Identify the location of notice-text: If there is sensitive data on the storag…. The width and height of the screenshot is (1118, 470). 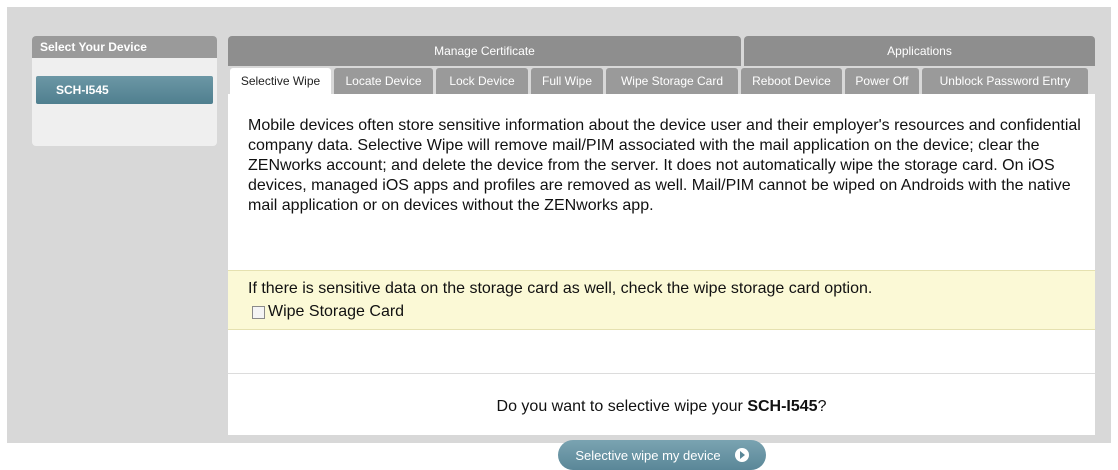
(560, 288).